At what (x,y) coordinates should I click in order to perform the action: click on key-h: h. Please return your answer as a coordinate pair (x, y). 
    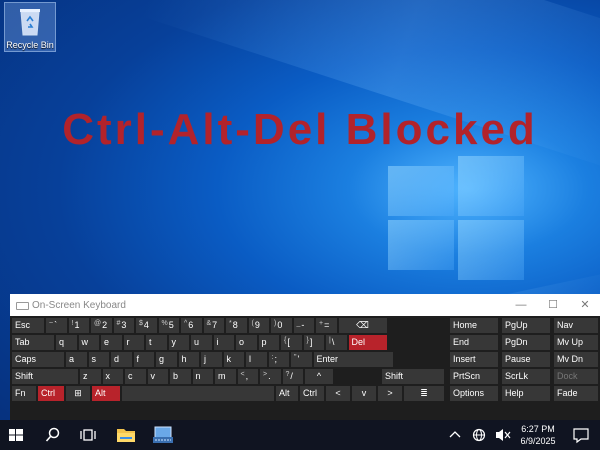
    Looking at the image, I should click on (188, 359).